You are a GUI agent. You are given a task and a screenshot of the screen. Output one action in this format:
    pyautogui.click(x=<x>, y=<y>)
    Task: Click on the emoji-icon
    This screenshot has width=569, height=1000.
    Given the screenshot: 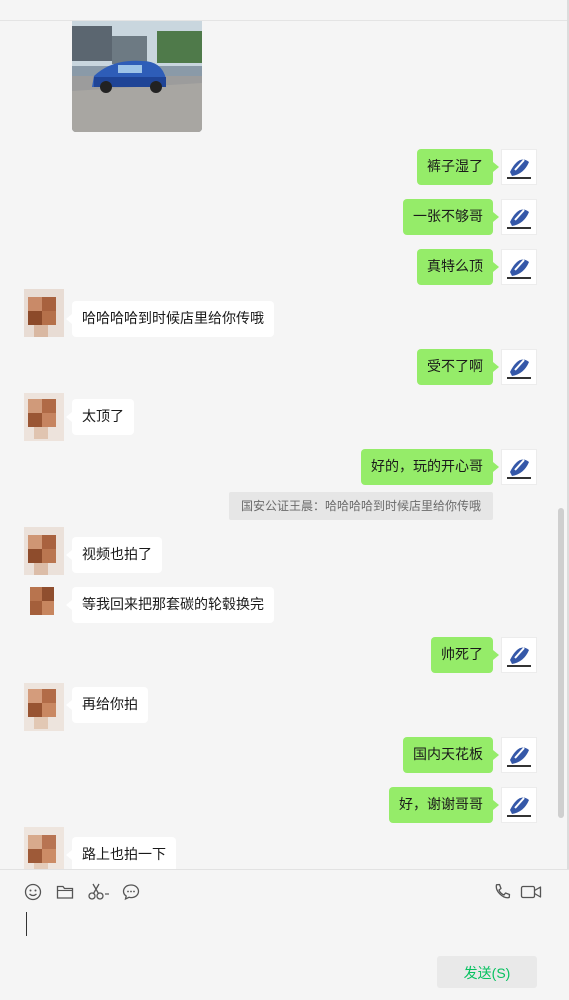 What is the action you would take?
    pyautogui.click(x=33, y=892)
    